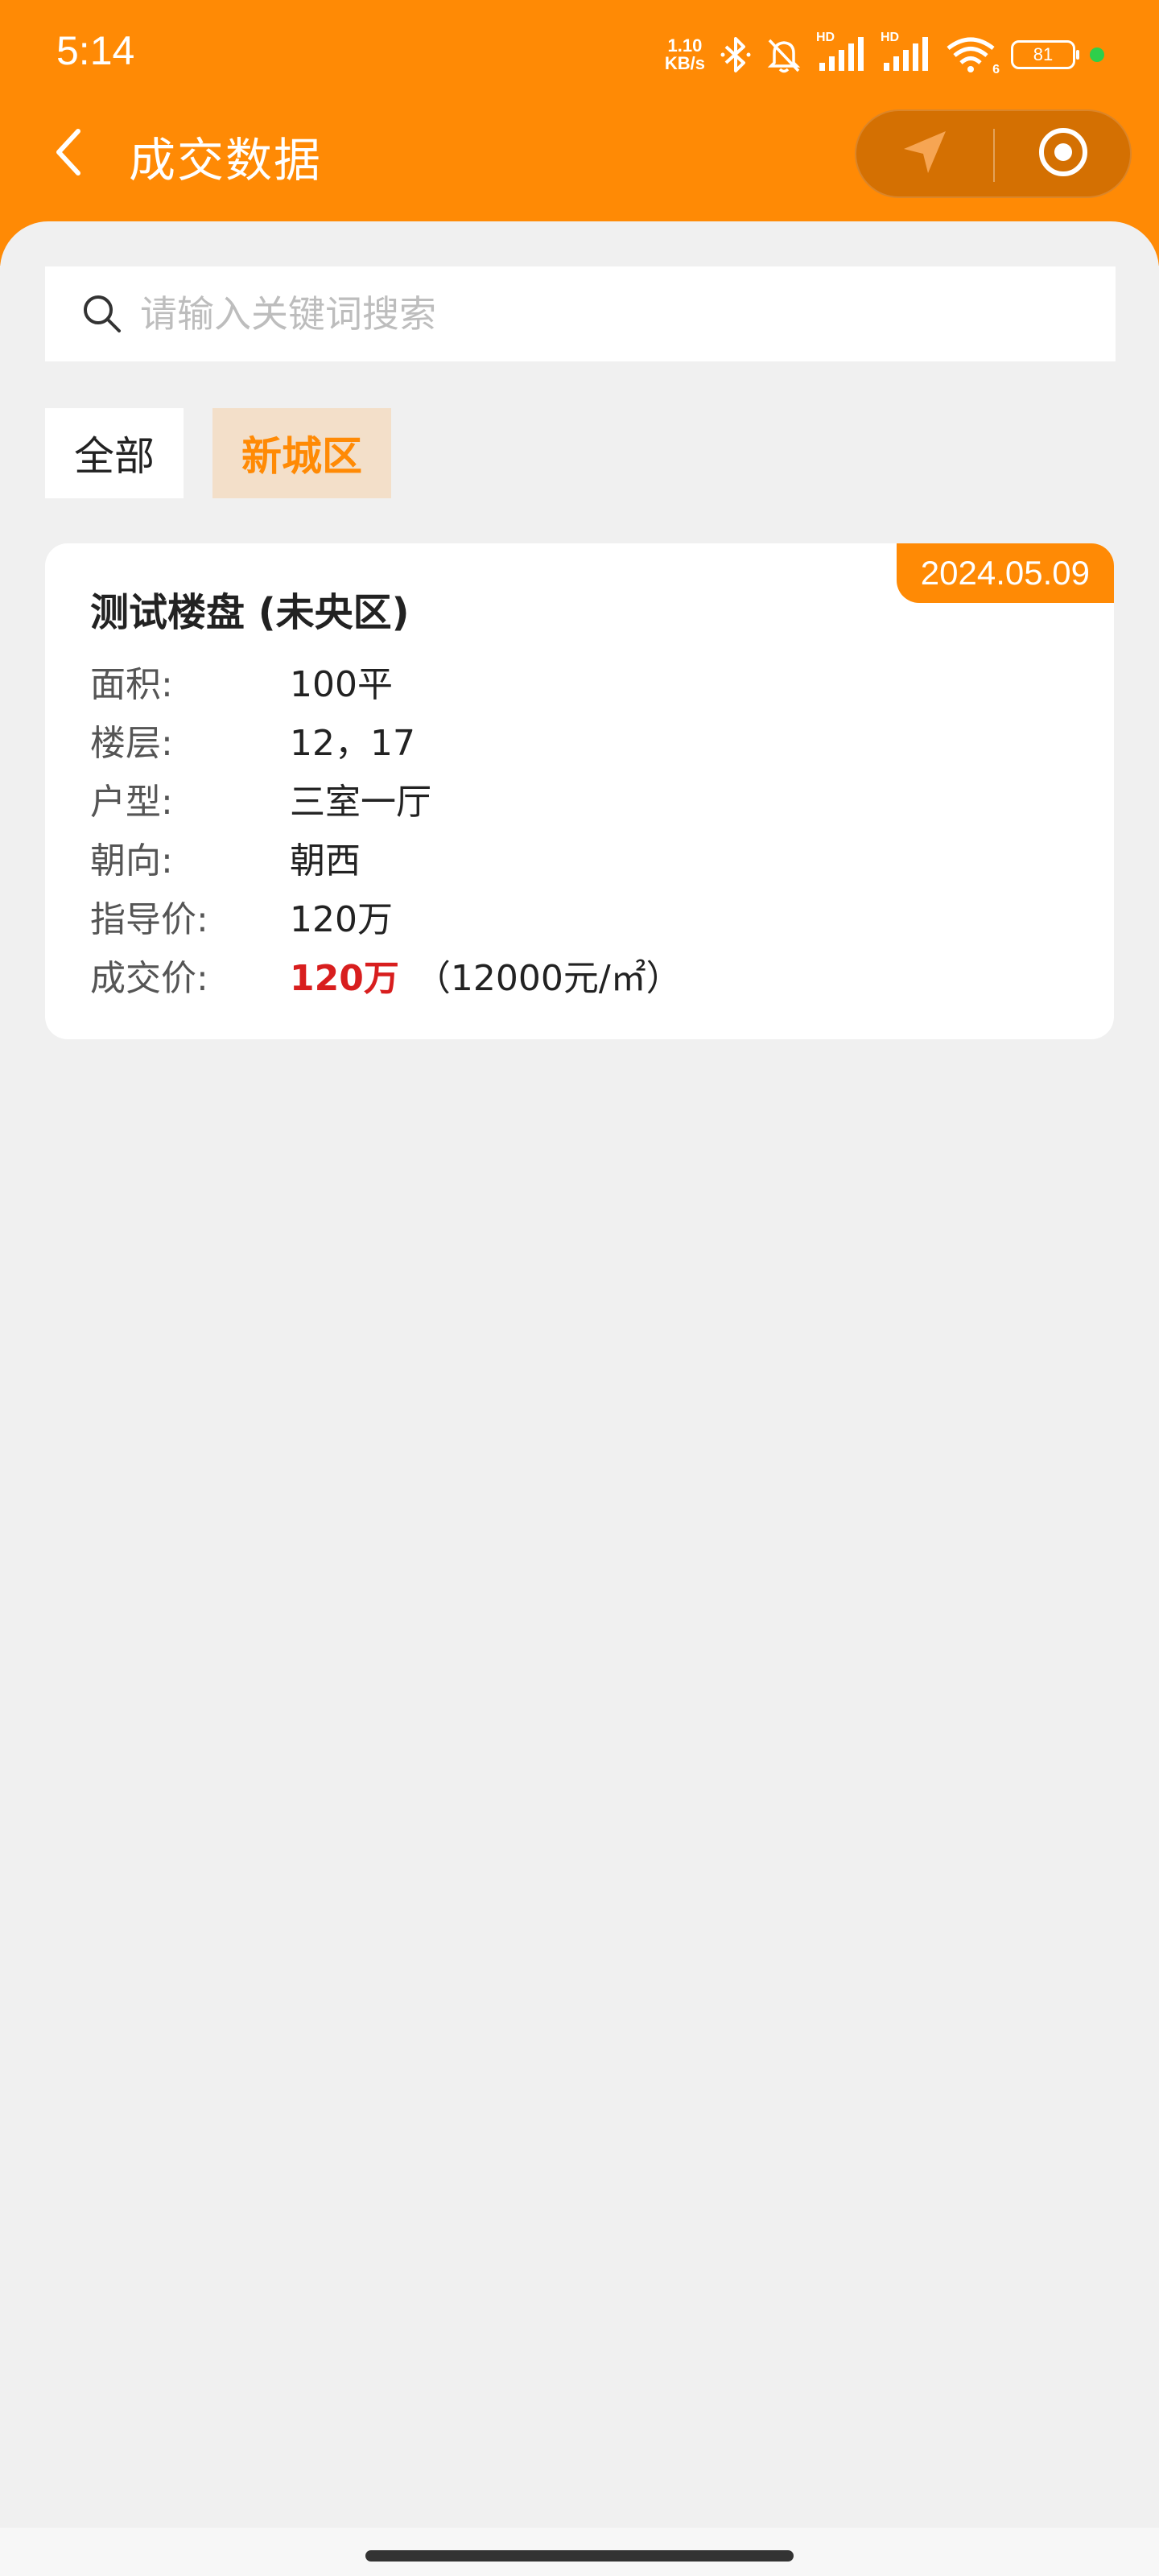 The width and height of the screenshot is (1159, 2576). I want to click on home-indicator, so click(579, 2556).